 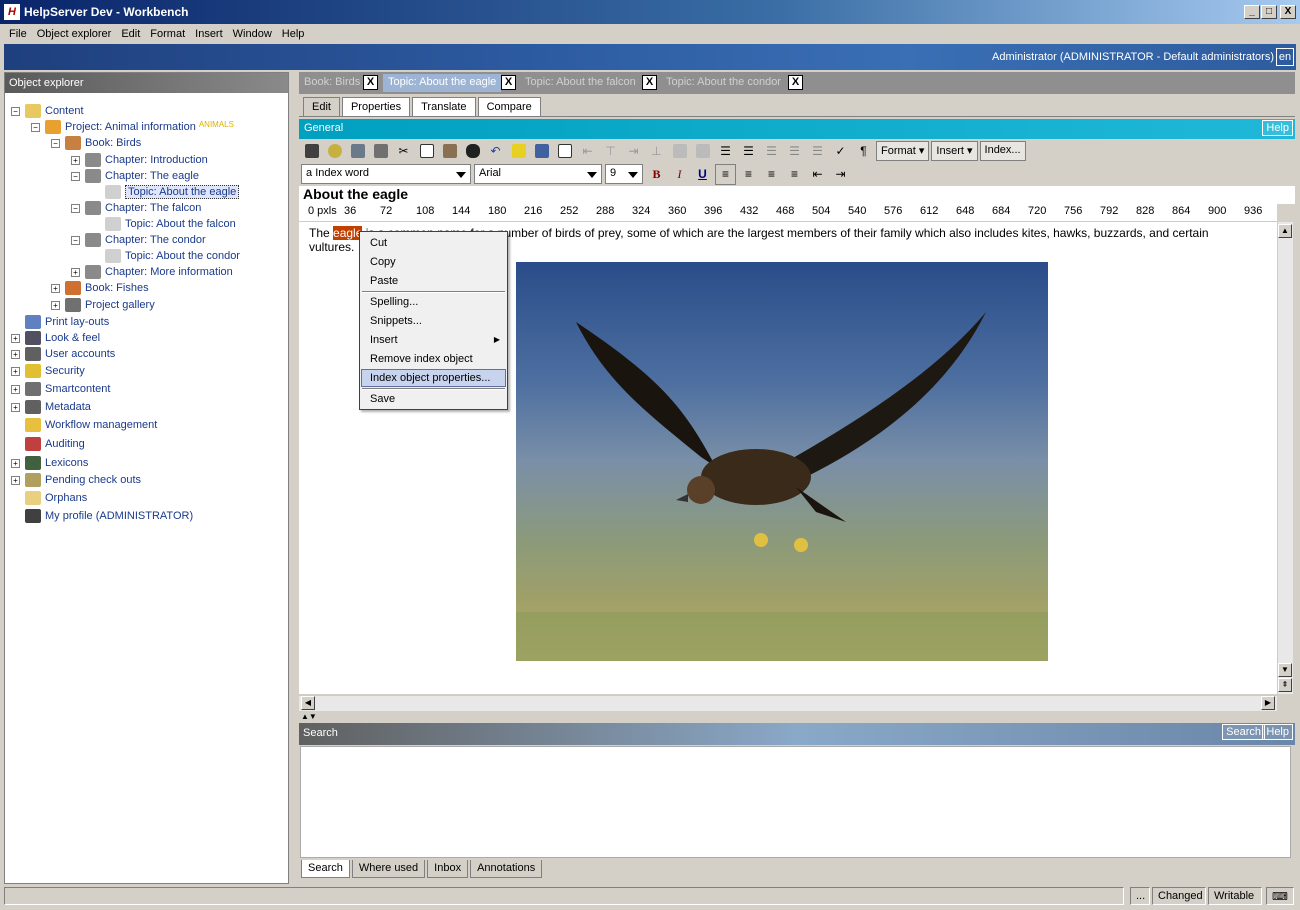 I want to click on font-select: Arial, so click(x=538, y=174).